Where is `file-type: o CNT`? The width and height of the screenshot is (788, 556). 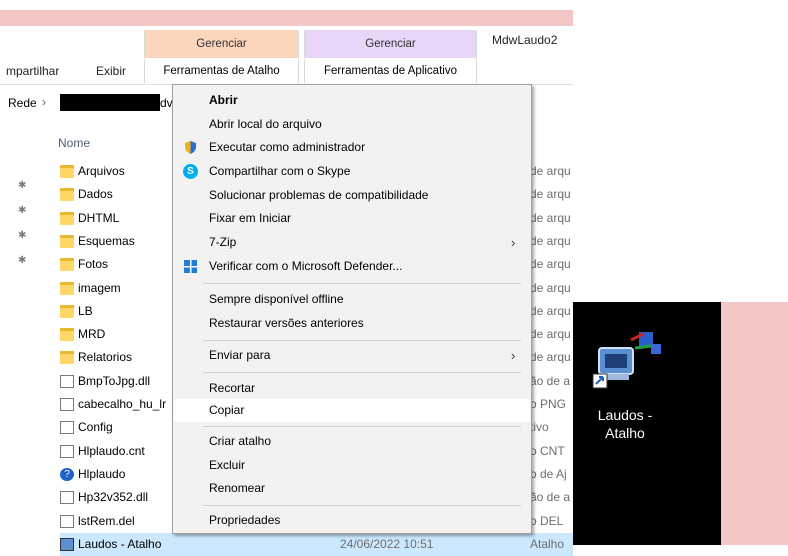 file-type: o CNT is located at coordinates (547, 450).